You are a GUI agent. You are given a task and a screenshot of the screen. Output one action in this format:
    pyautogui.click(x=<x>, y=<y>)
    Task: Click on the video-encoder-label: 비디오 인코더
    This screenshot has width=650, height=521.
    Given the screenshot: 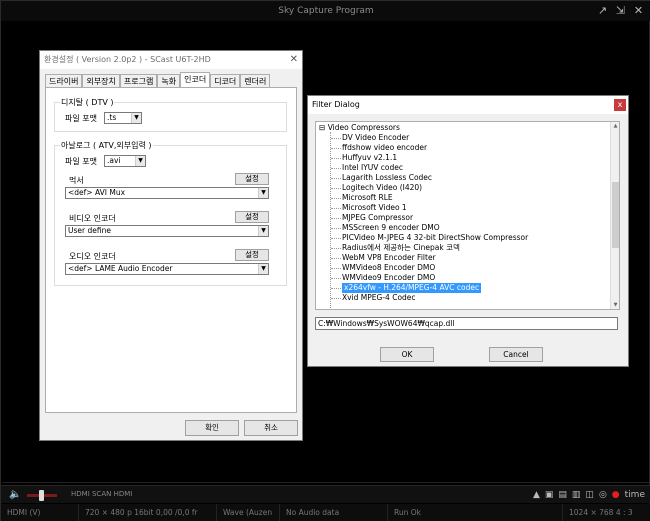 What is the action you would take?
    pyautogui.click(x=92, y=218)
    